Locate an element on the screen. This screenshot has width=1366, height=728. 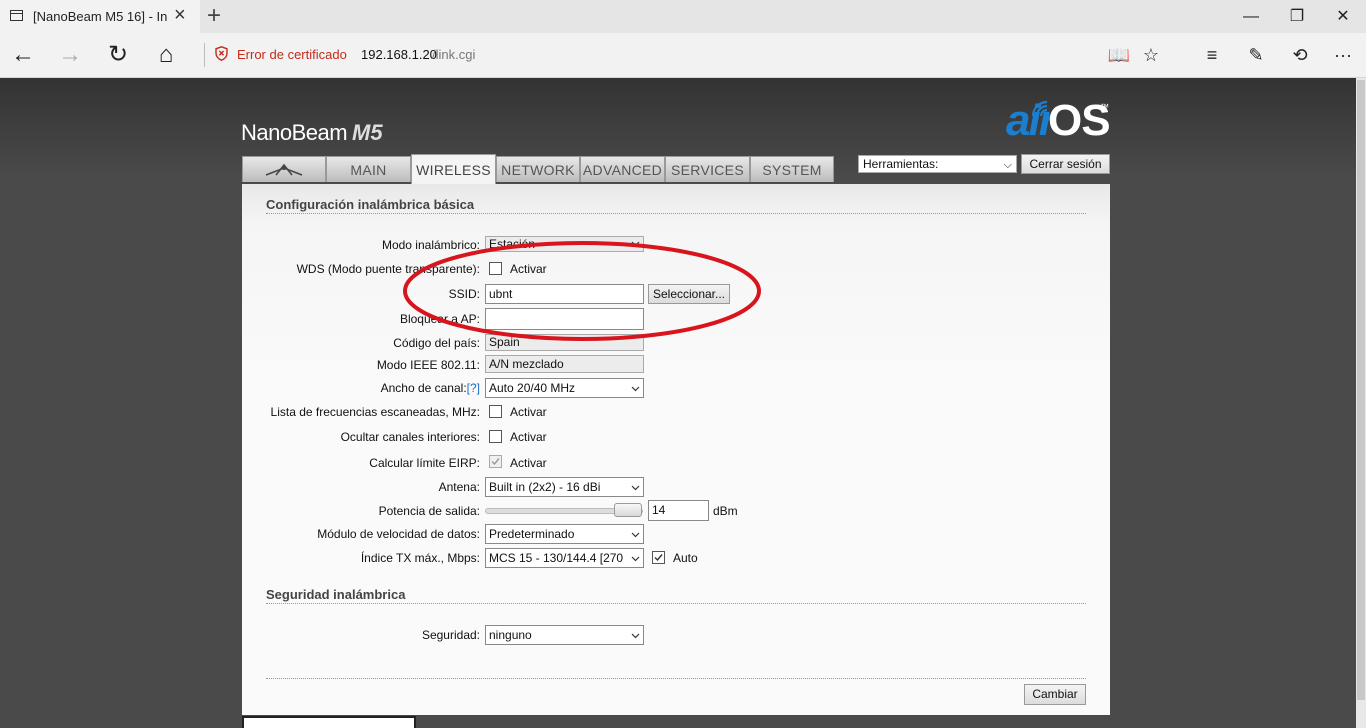
freq-list-checkbox-label: Activar is located at coordinates (528, 412).